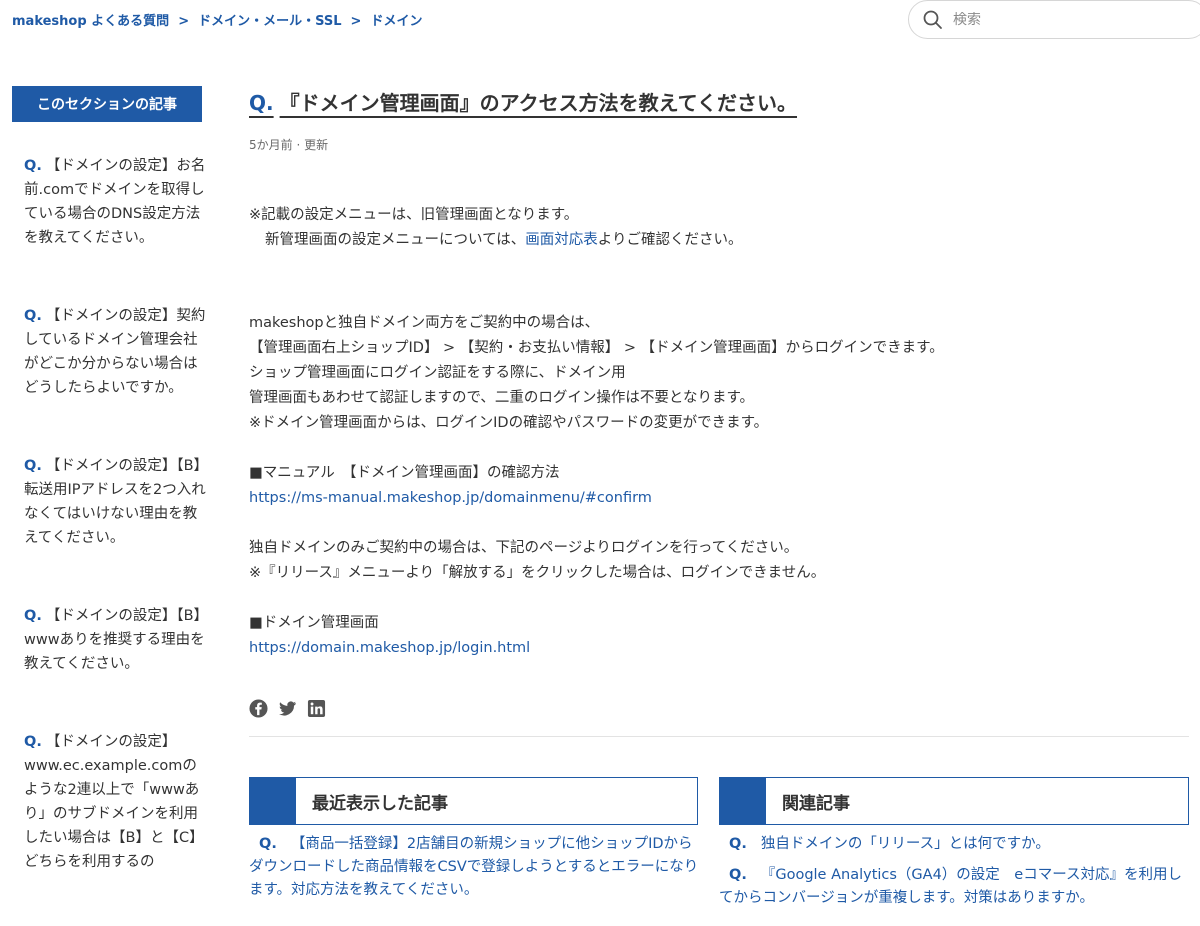 This screenshot has width=1200, height=926. What do you see at coordinates (816, 803) in the screenshot?
I see `related-articles-heading: 関連記事` at bounding box center [816, 803].